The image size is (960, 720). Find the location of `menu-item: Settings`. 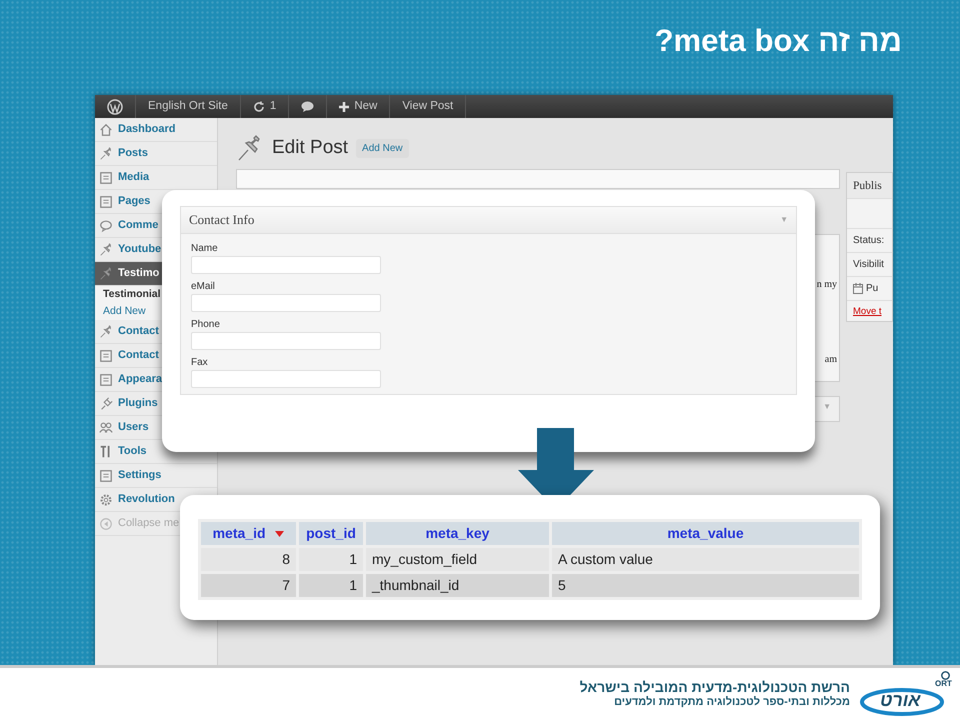

menu-item: Settings is located at coordinates (128, 475).